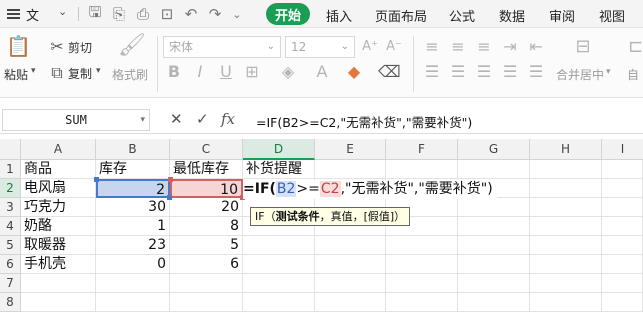  Describe the element at coordinates (484, 47) in the screenshot. I see `align-bottom-icon: ≡` at that location.